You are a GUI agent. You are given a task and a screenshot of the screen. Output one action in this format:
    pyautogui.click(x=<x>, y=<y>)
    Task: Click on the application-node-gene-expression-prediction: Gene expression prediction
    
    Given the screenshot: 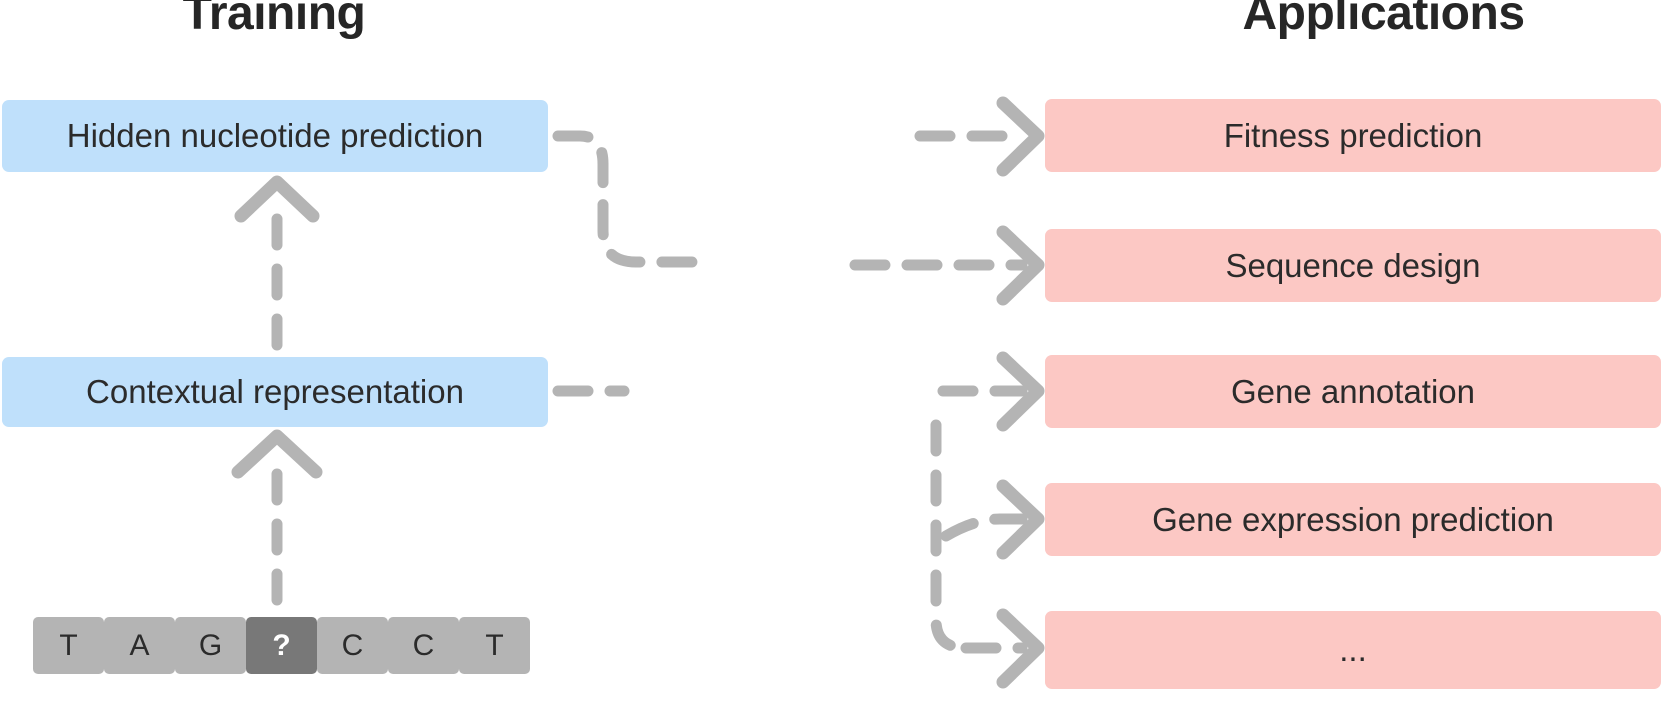 What is the action you would take?
    pyautogui.click(x=1353, y=519)
    